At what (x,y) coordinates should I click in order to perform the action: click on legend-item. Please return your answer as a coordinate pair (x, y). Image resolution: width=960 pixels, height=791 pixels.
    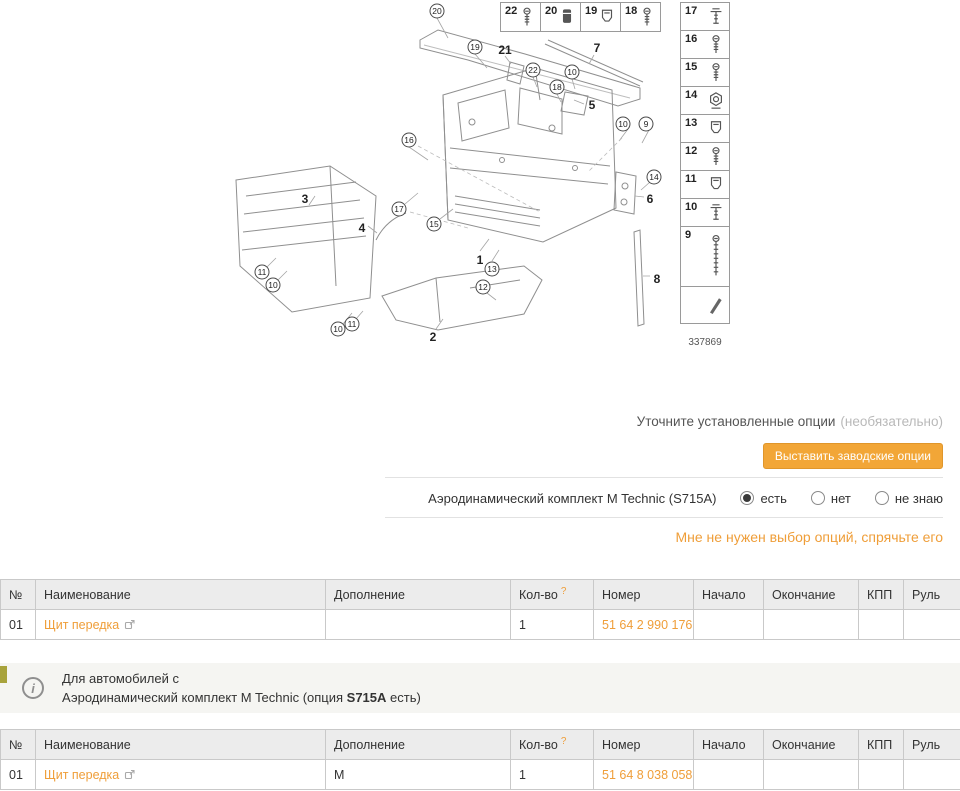
    Looking at the image, I should click on (705, 305).